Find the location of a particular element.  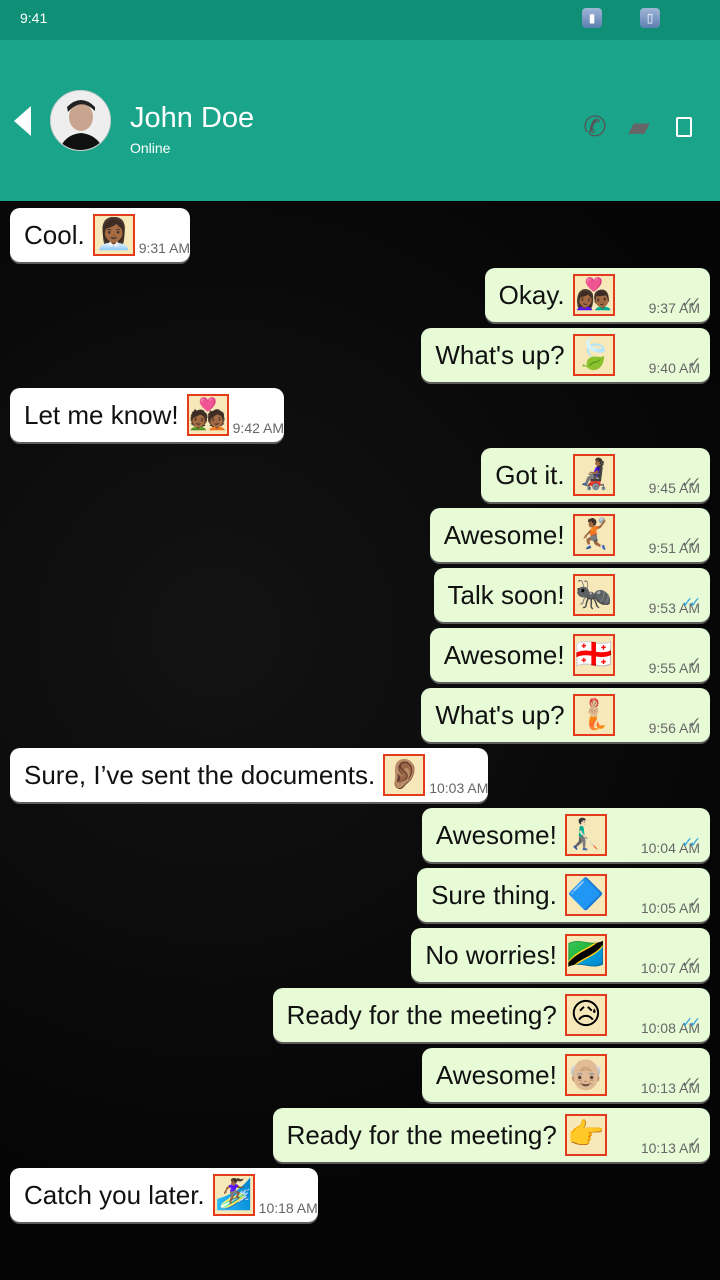

video-camera-icon: ▰ is located at coordinates (639, 127).